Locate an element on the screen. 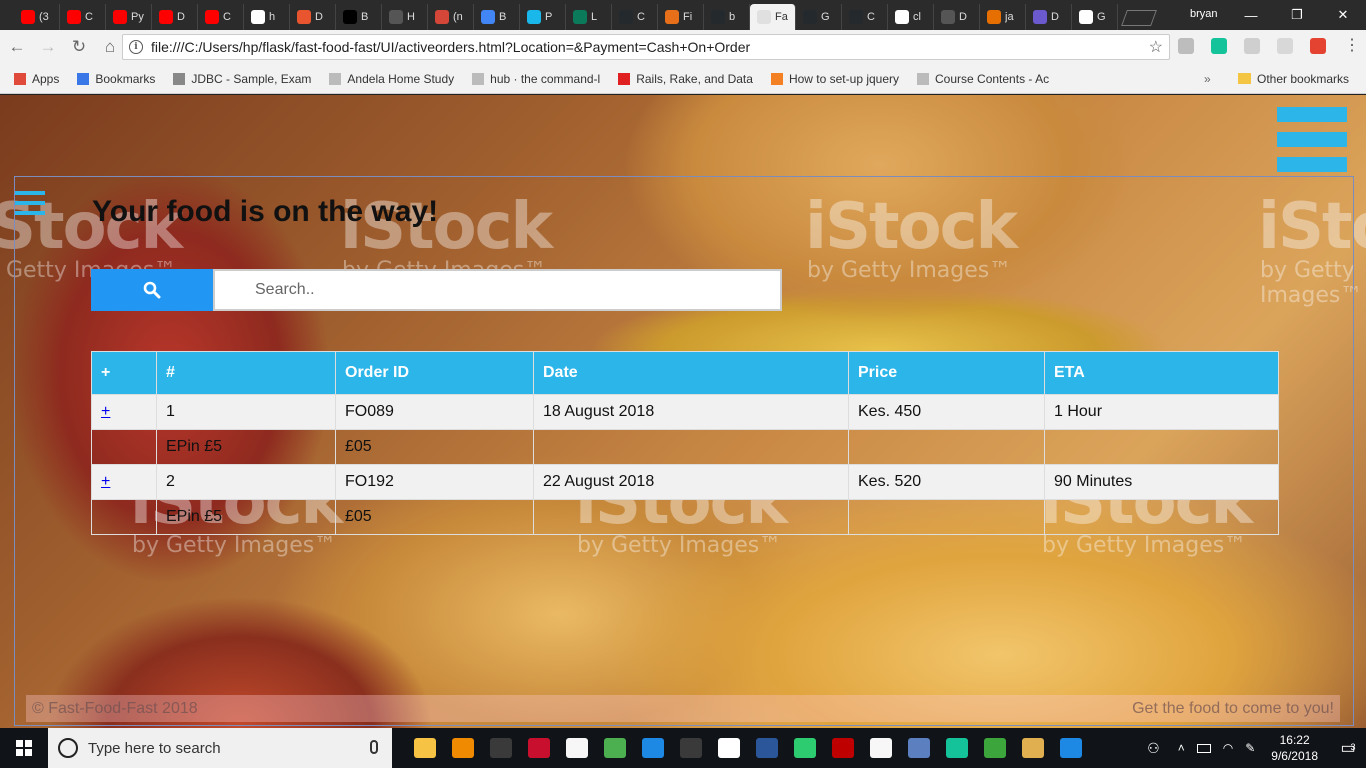 The width and height of the screenshot is (1366, 768). browser-tab-active: Fa is located at coordinates (773, 17).